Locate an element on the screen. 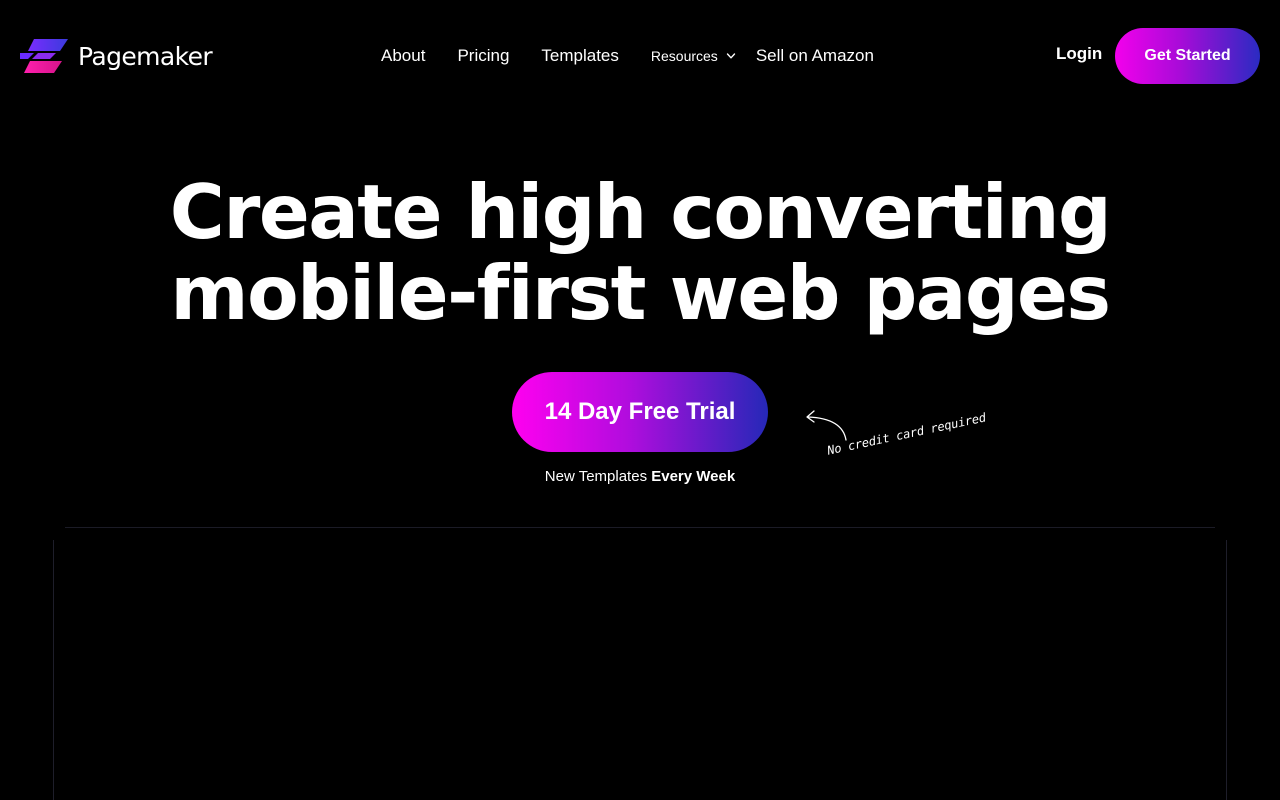 The image size is (1280, 800). nav-pricing: Pricing is located at coordinates (483, 56).